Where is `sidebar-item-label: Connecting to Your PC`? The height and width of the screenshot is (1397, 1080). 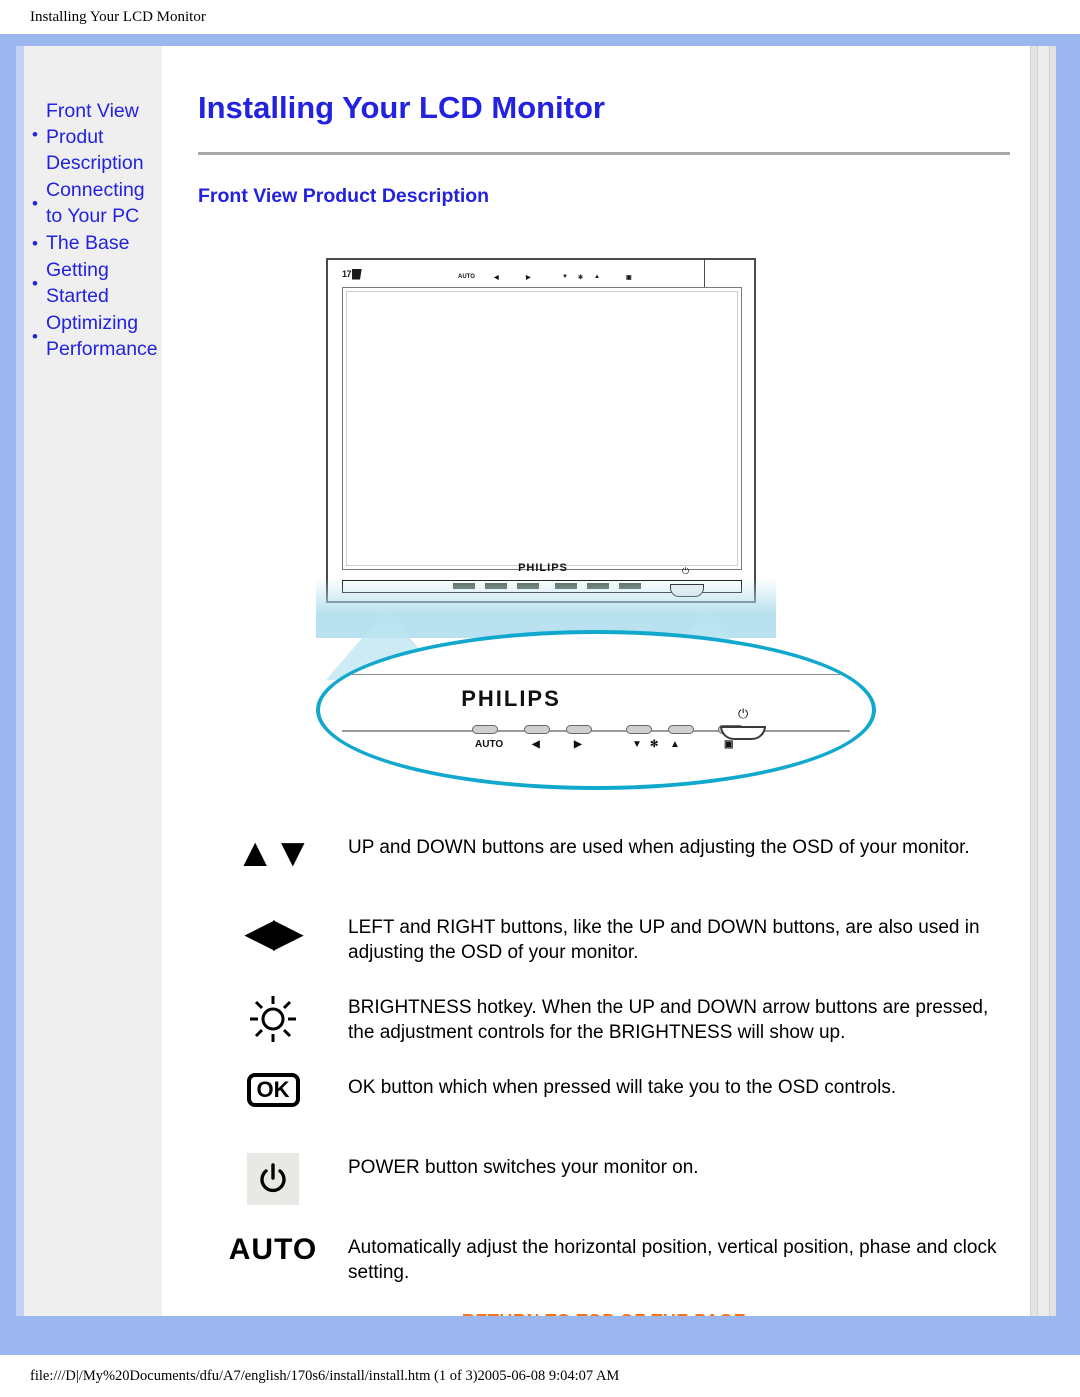 sidebar-item-label: Connecting to Your PC is located at coordinates (95, 203).